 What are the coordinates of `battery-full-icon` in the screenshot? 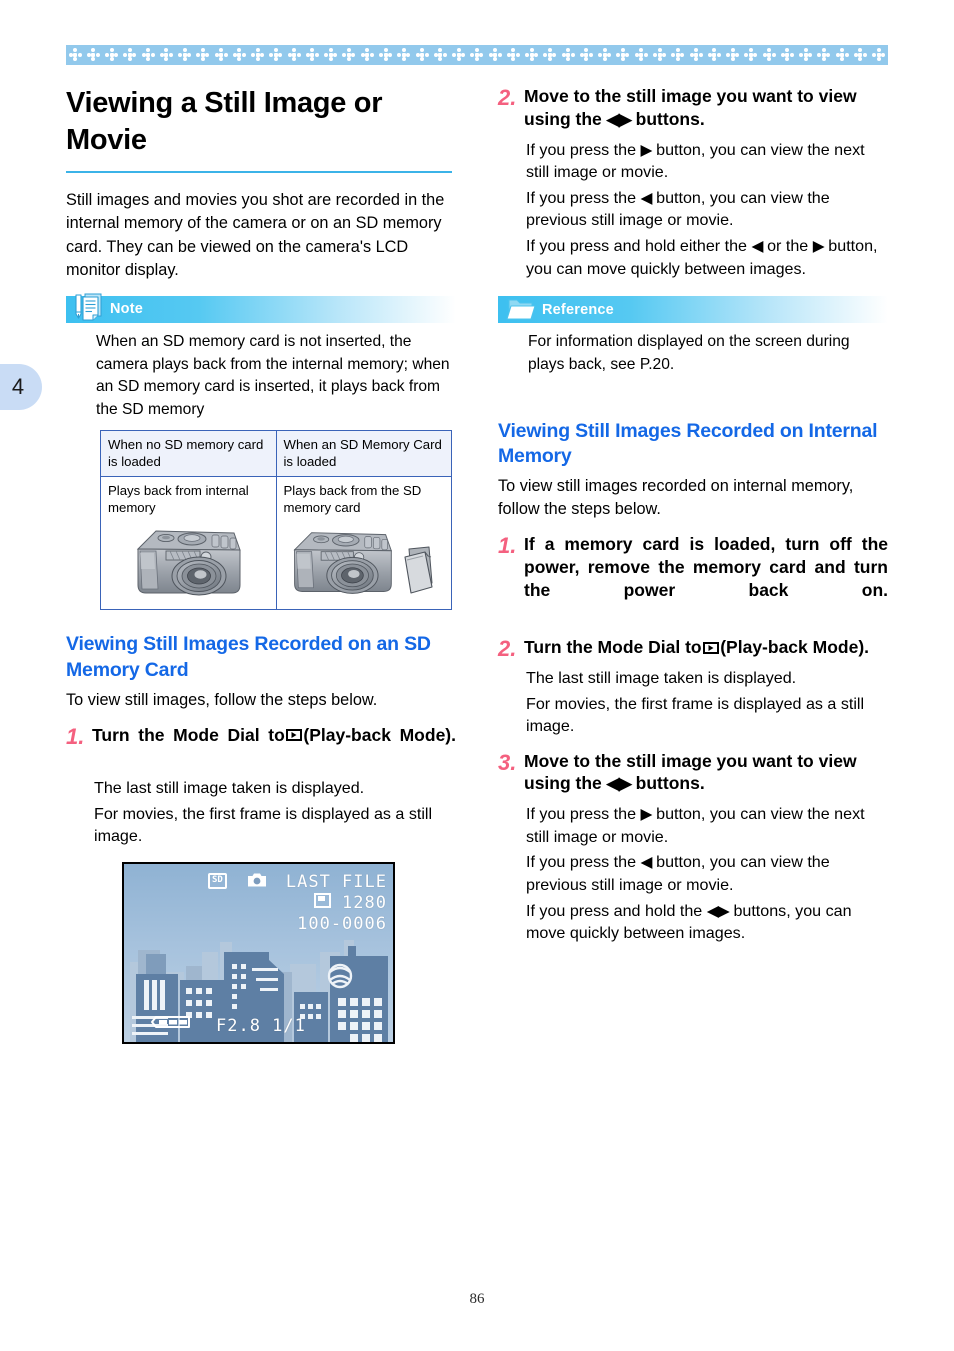 It's located at (171, 1024).